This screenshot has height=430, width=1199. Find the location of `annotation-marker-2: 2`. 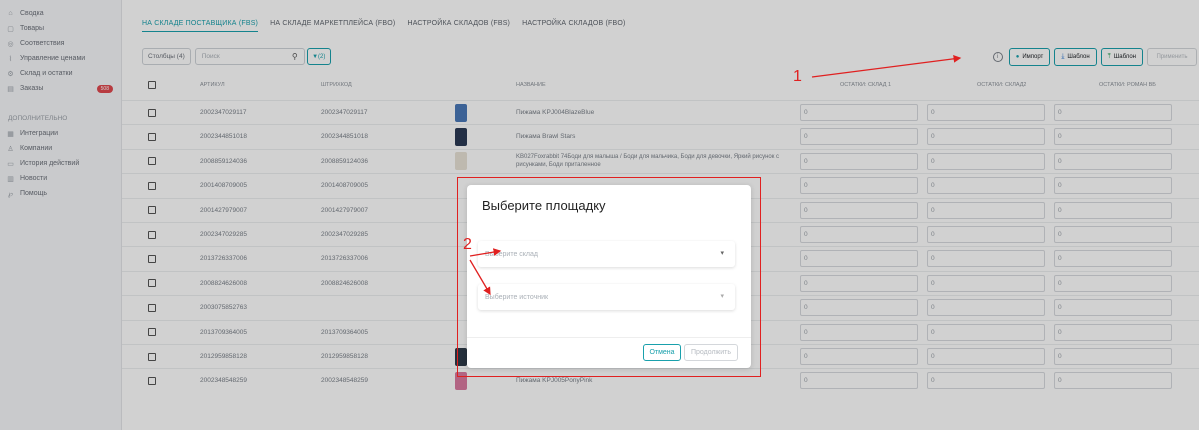

annotation-marker-2: 2 is located at coordinates (467, 244).